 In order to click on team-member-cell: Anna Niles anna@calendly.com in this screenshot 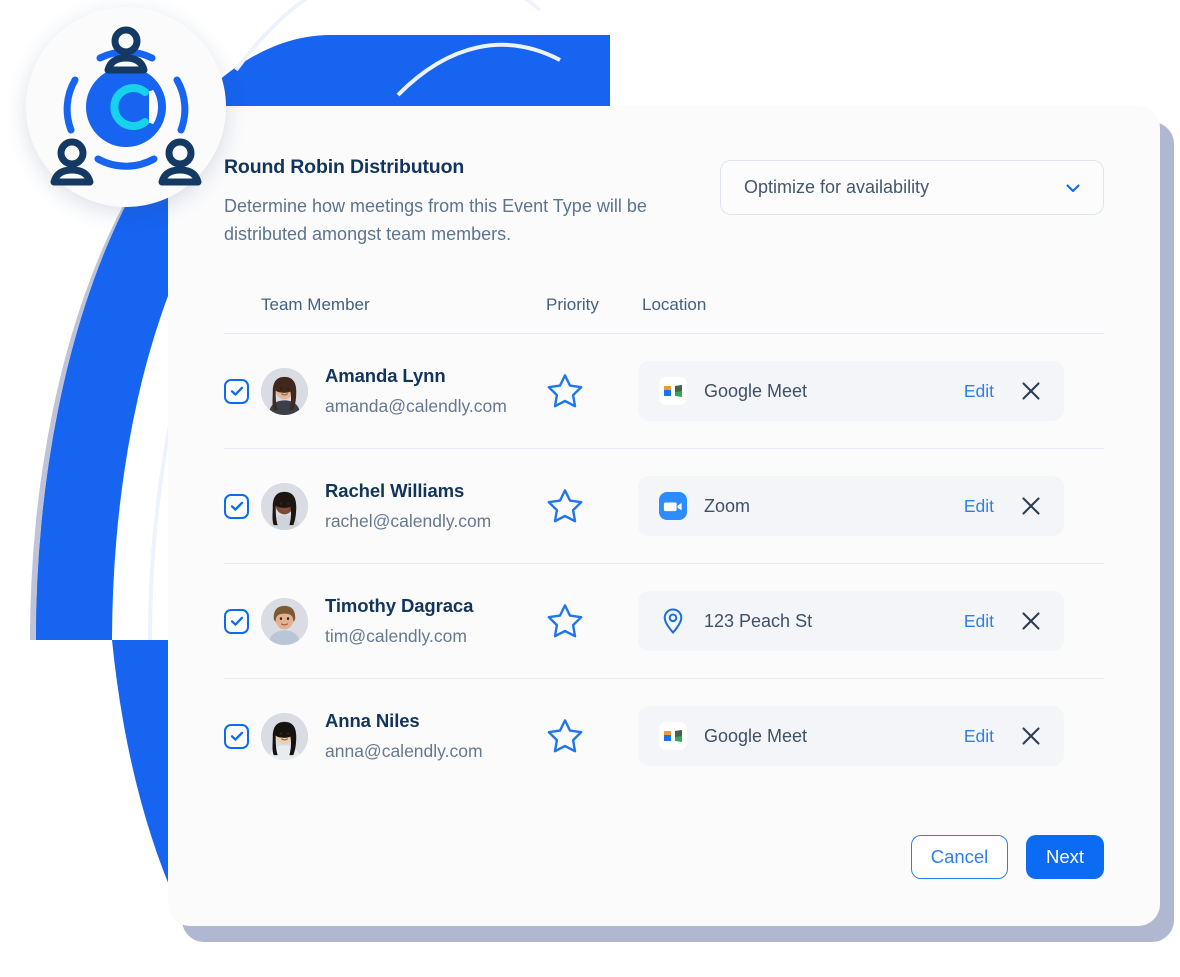, I will do `click(385, 735)`.